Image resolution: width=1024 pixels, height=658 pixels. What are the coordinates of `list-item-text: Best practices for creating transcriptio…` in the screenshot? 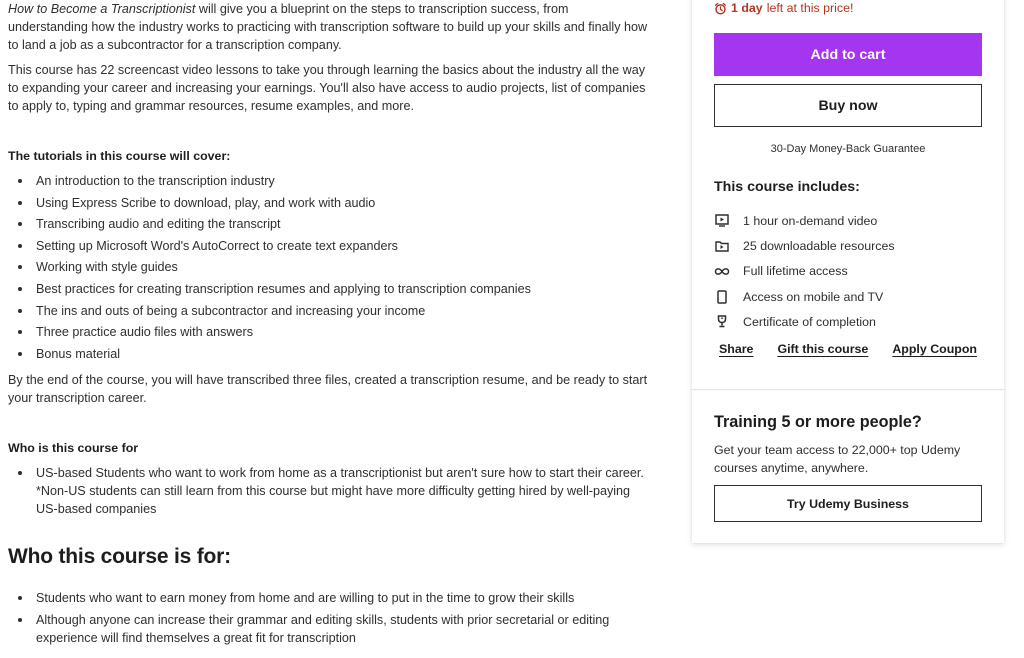 It's located at (283, 288).